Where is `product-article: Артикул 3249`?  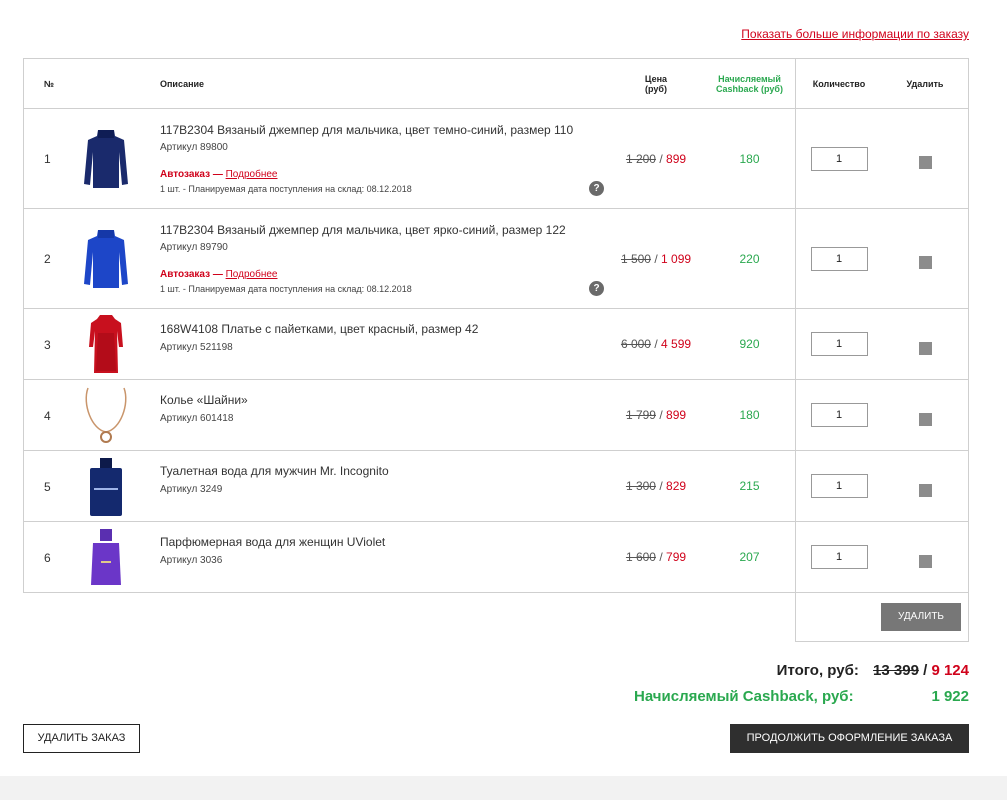 product-article: Артикул 3249 is located at coordinates (191, 489).